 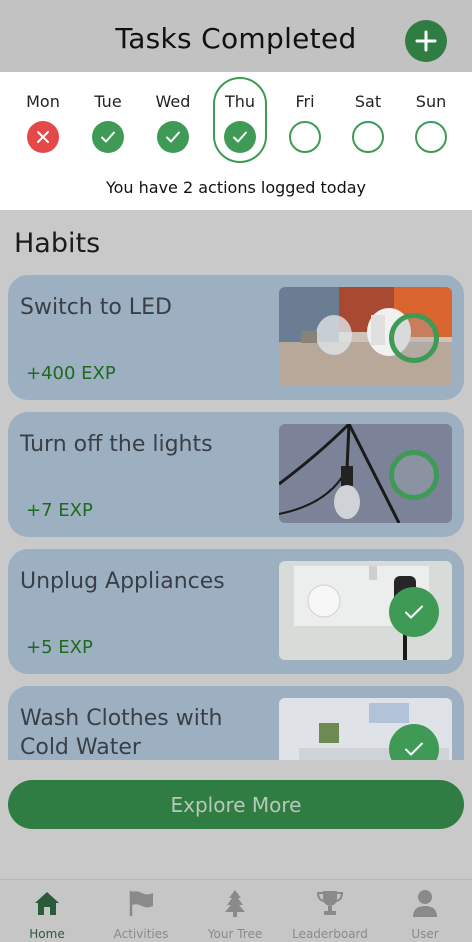 I want to click on nav-item-your-tree: Your Tree, so click(x=235, y=911).